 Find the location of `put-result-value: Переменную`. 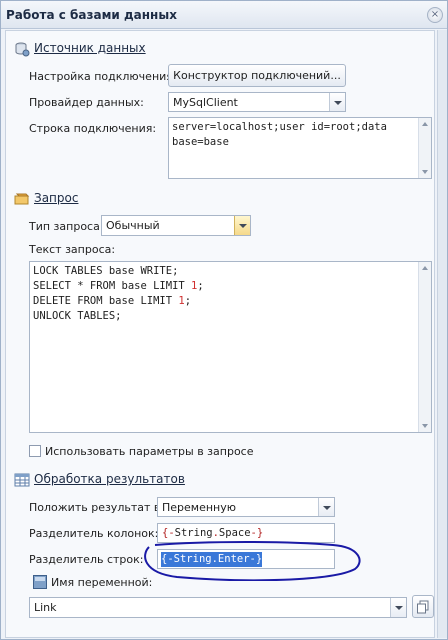

put-result-value: Переменную is located at coordinates (199, 507).